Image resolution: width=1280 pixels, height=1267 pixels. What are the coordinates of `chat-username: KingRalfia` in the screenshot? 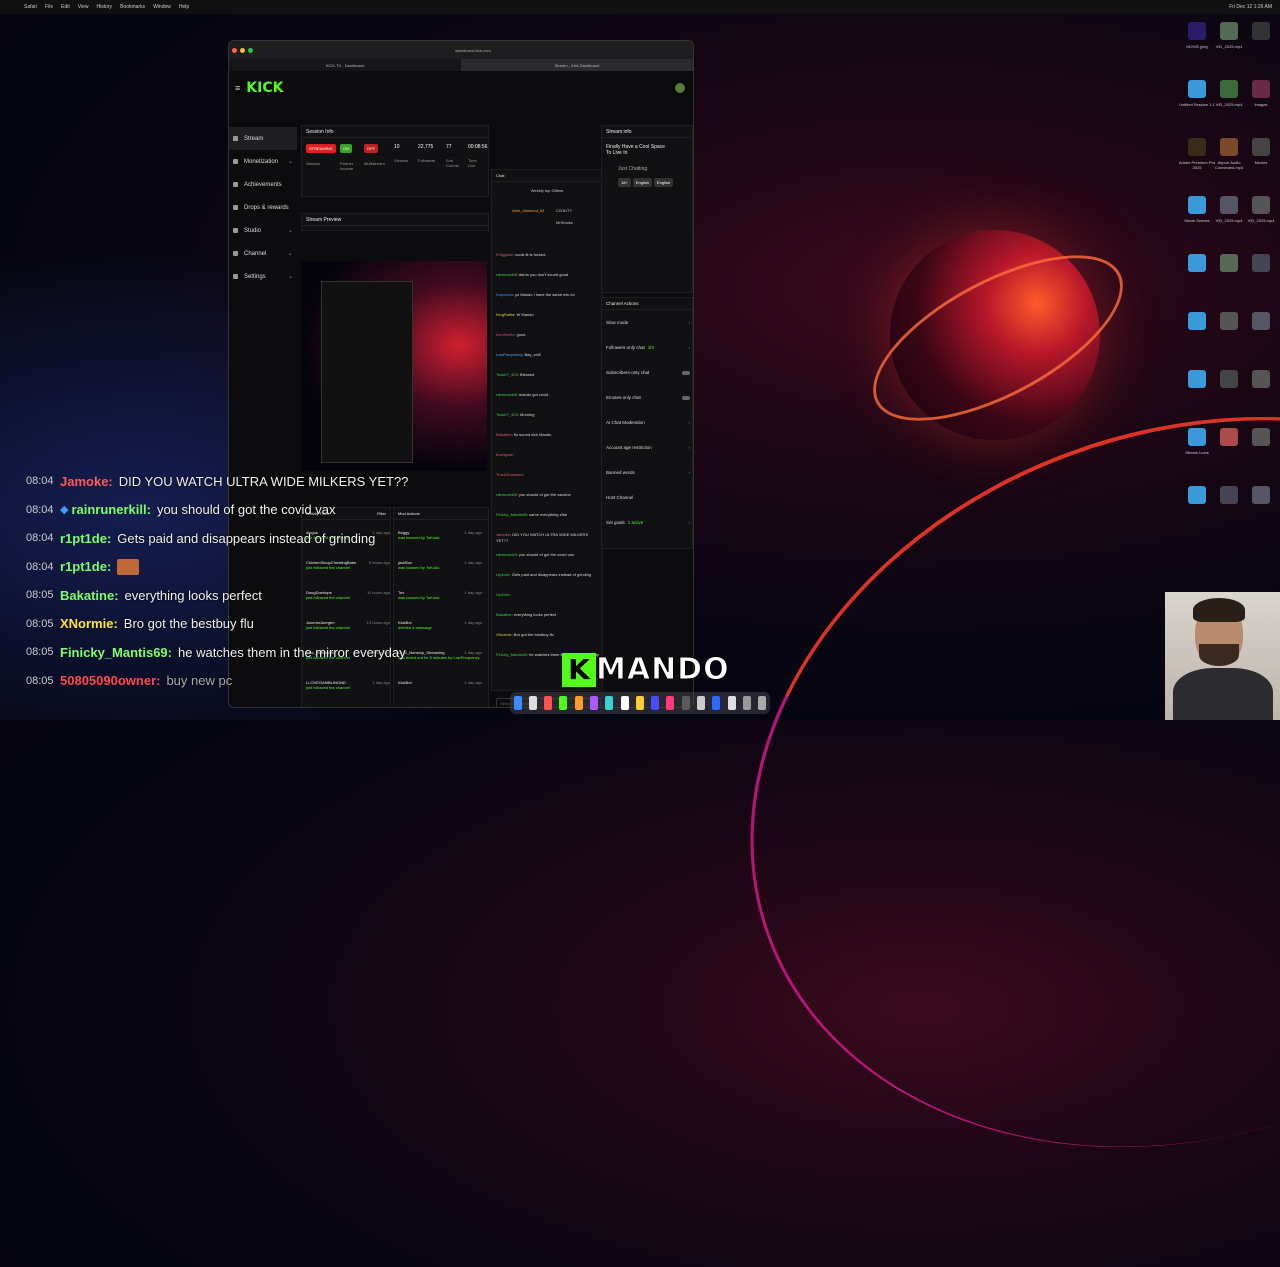 It's located at (505, 314).